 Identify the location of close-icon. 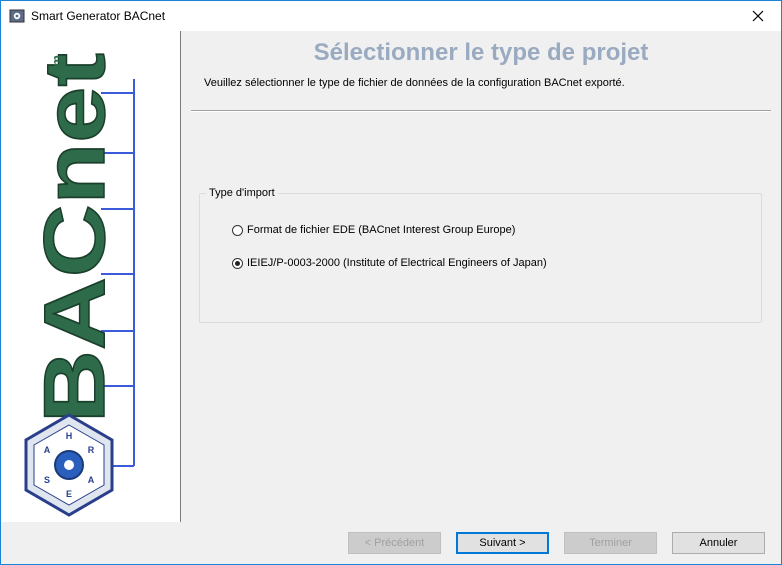
(758, 16).